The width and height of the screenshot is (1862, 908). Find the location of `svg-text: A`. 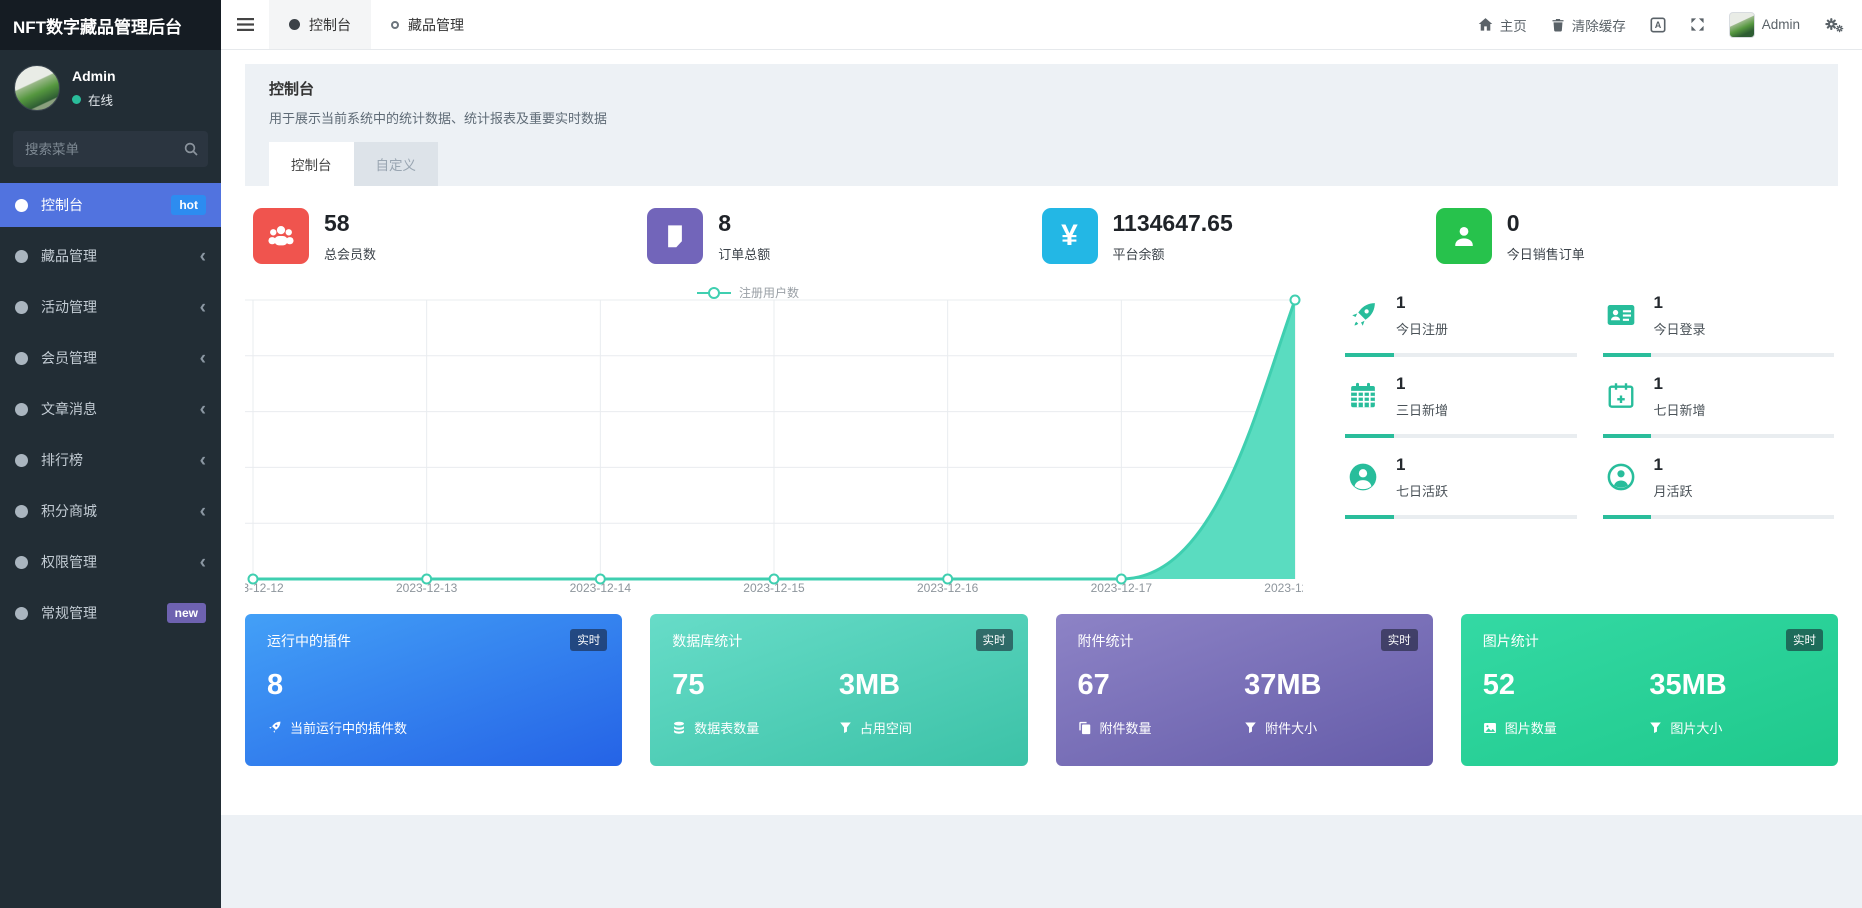

svg-text: A is located at coordinates (1657, 25).